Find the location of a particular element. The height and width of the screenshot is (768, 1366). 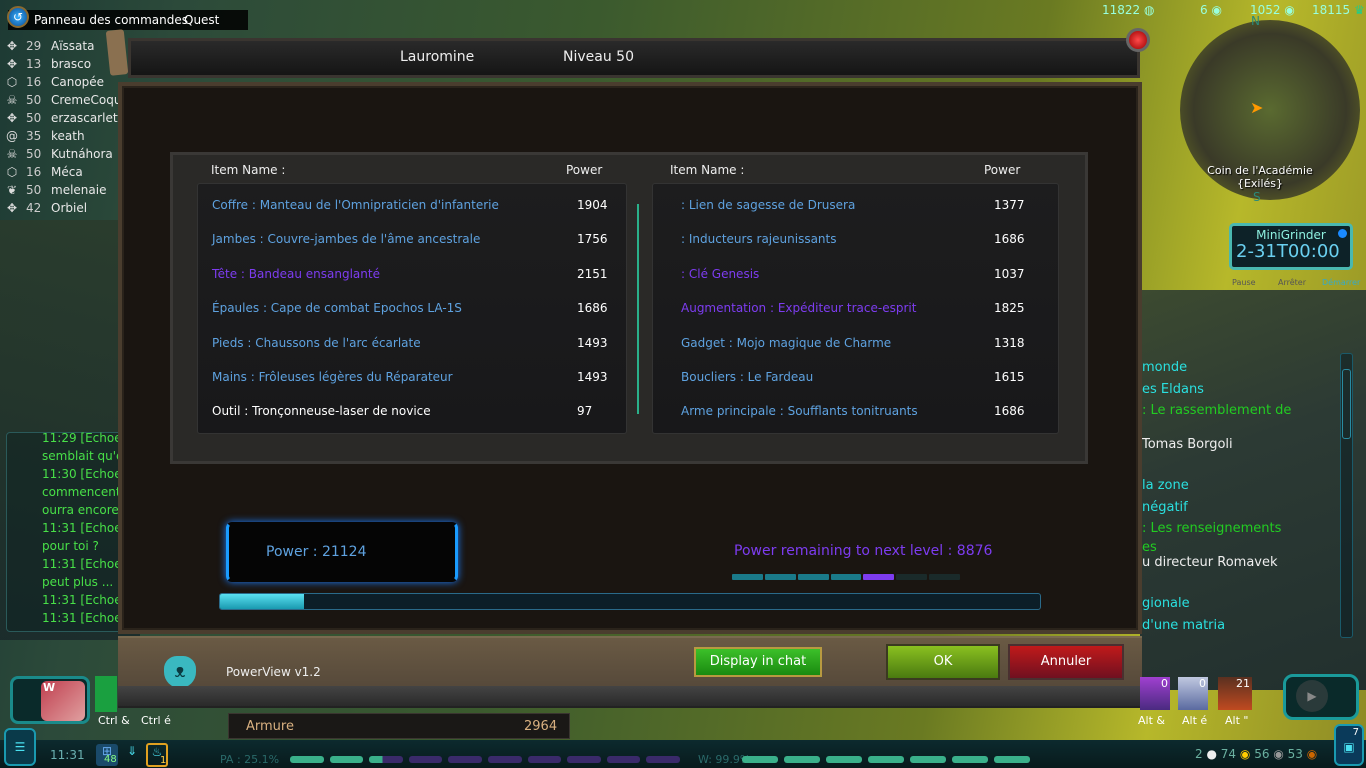

friend-row: ☠ 50 CremeCoqu is located at coordinates (64, 102).